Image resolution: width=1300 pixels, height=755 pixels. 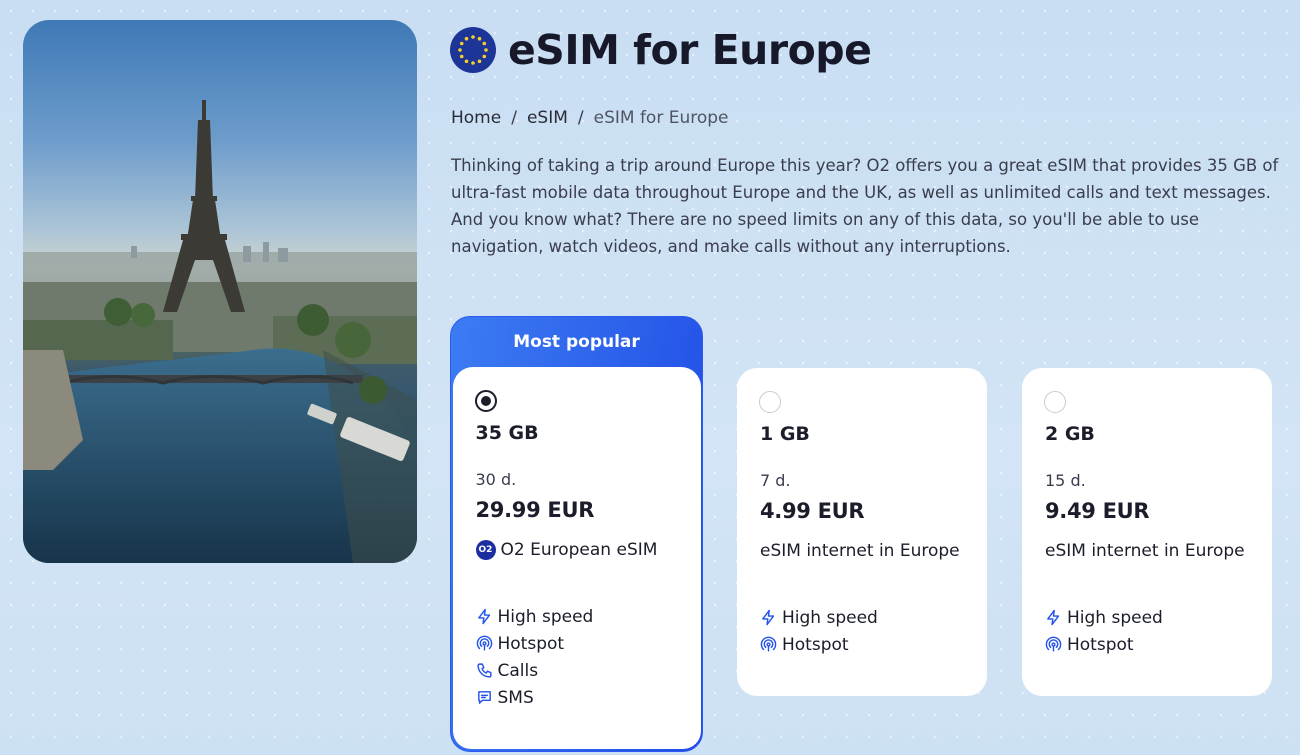 What do you see at coordinates (579, 550) in the screenshot?
I see `plan-name-label: O2 European eSIM` at bounding box center [579, 550].